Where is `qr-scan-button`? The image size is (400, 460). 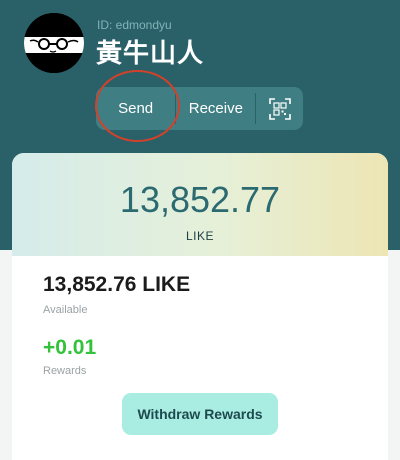 qr-scan-button is located at coordinates (279, 108).